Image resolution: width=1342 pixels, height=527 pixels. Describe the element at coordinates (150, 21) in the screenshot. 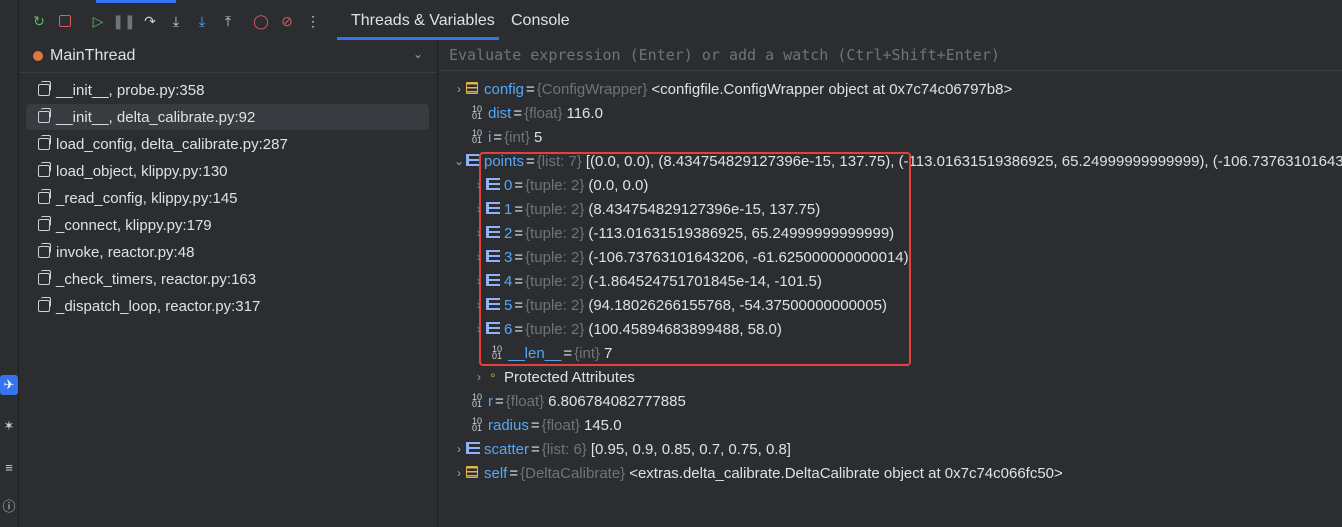

I see `step-over-icon: ↷` at that location.